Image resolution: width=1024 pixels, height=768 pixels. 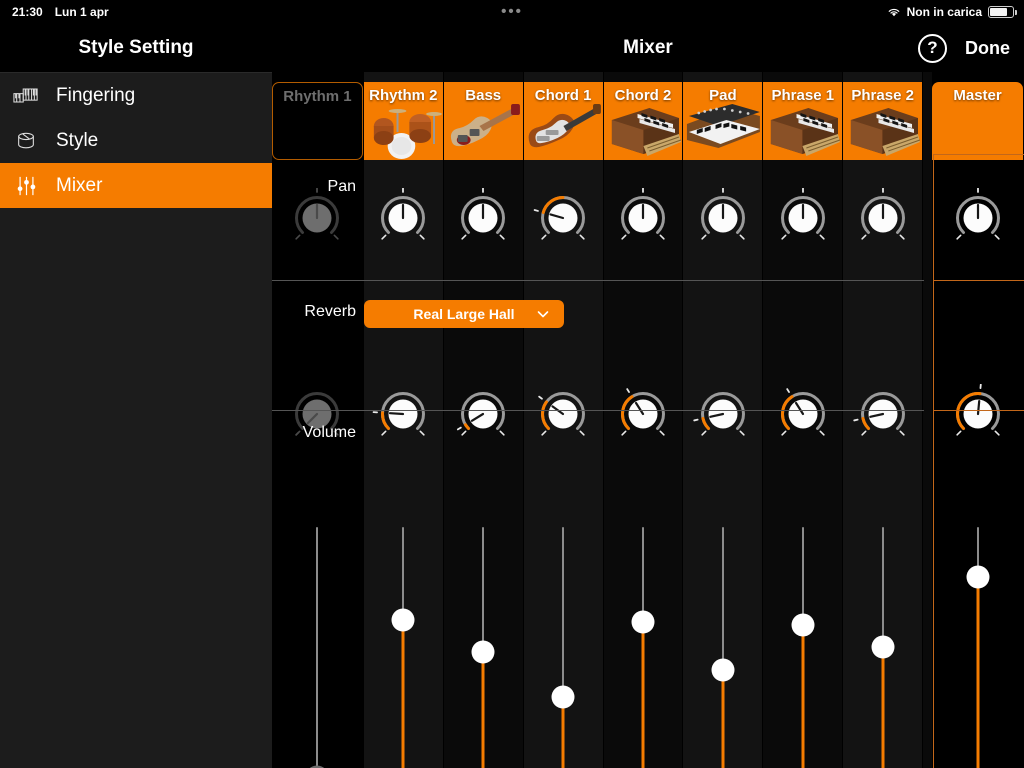 I want to click on master-header-button: Master, so click(x=977, y=121).